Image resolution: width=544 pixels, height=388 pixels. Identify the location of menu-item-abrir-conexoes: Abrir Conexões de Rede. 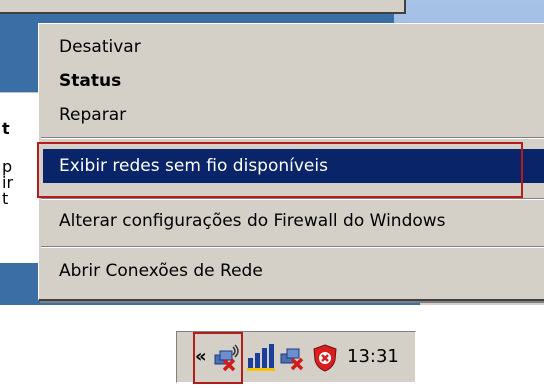
(291, 271).